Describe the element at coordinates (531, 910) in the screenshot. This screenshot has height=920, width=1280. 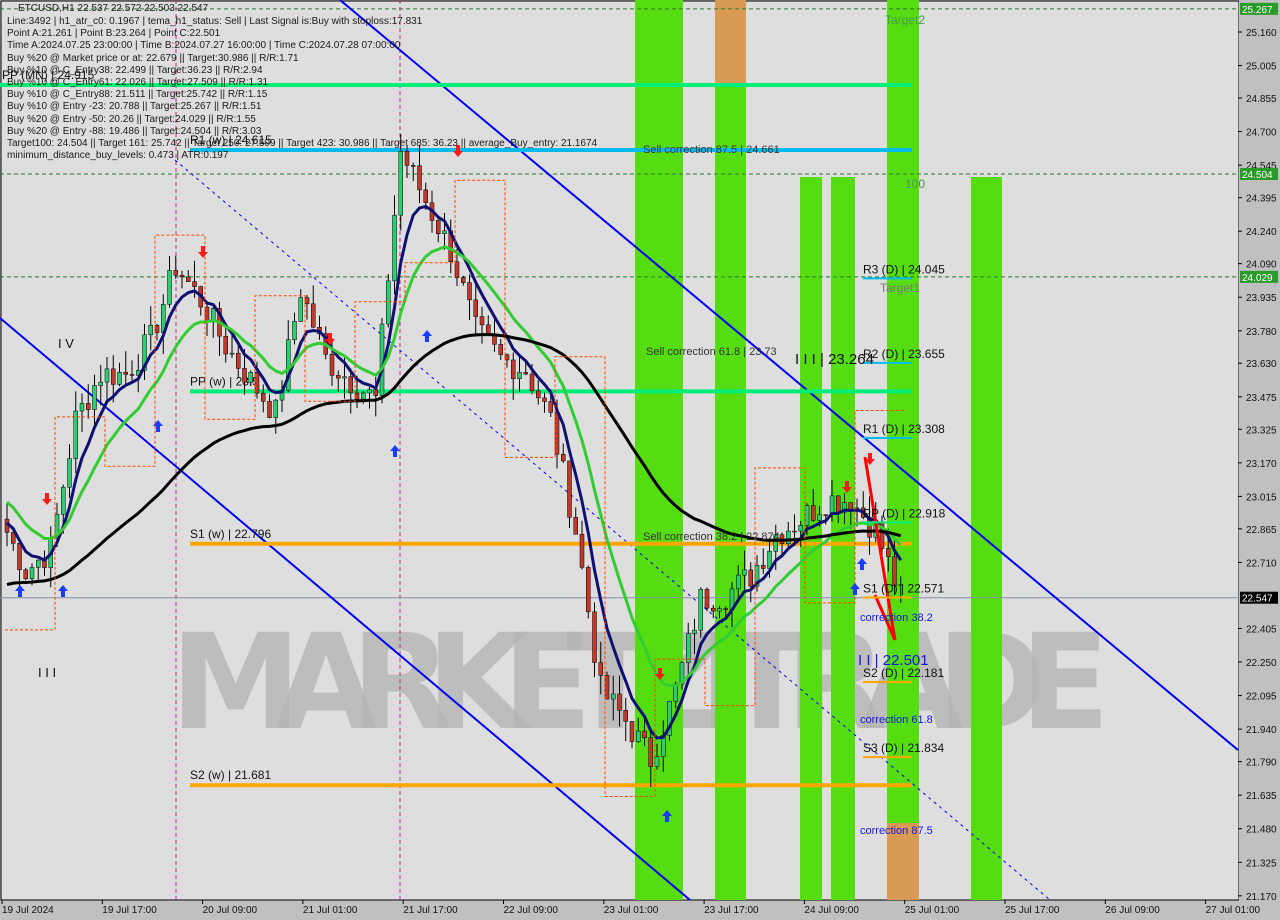
I see `time-tick-label: 22 Jul 09:00` at that location.